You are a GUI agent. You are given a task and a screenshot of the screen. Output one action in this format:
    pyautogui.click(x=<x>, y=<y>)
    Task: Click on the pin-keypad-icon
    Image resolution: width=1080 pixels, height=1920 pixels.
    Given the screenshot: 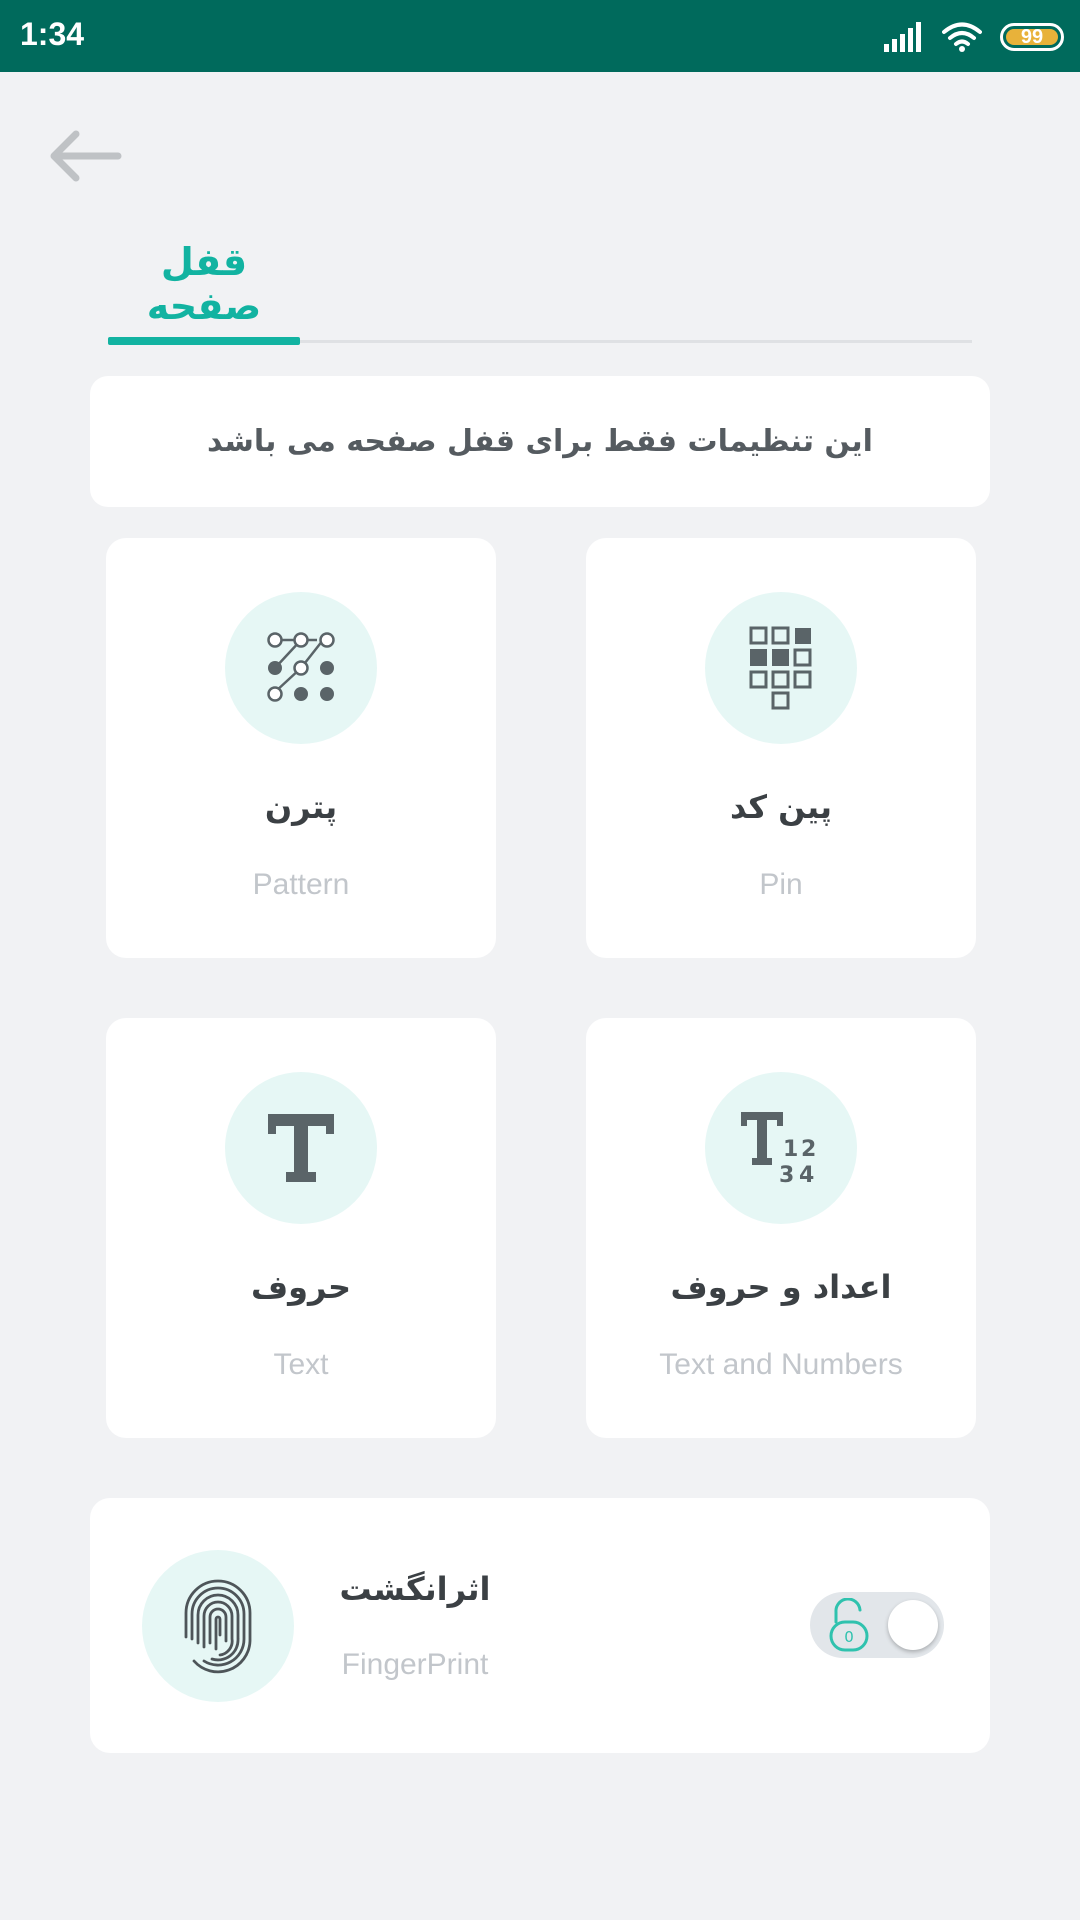 What is the action you would take?
    pyautogui.click(x=780, y=668)
    